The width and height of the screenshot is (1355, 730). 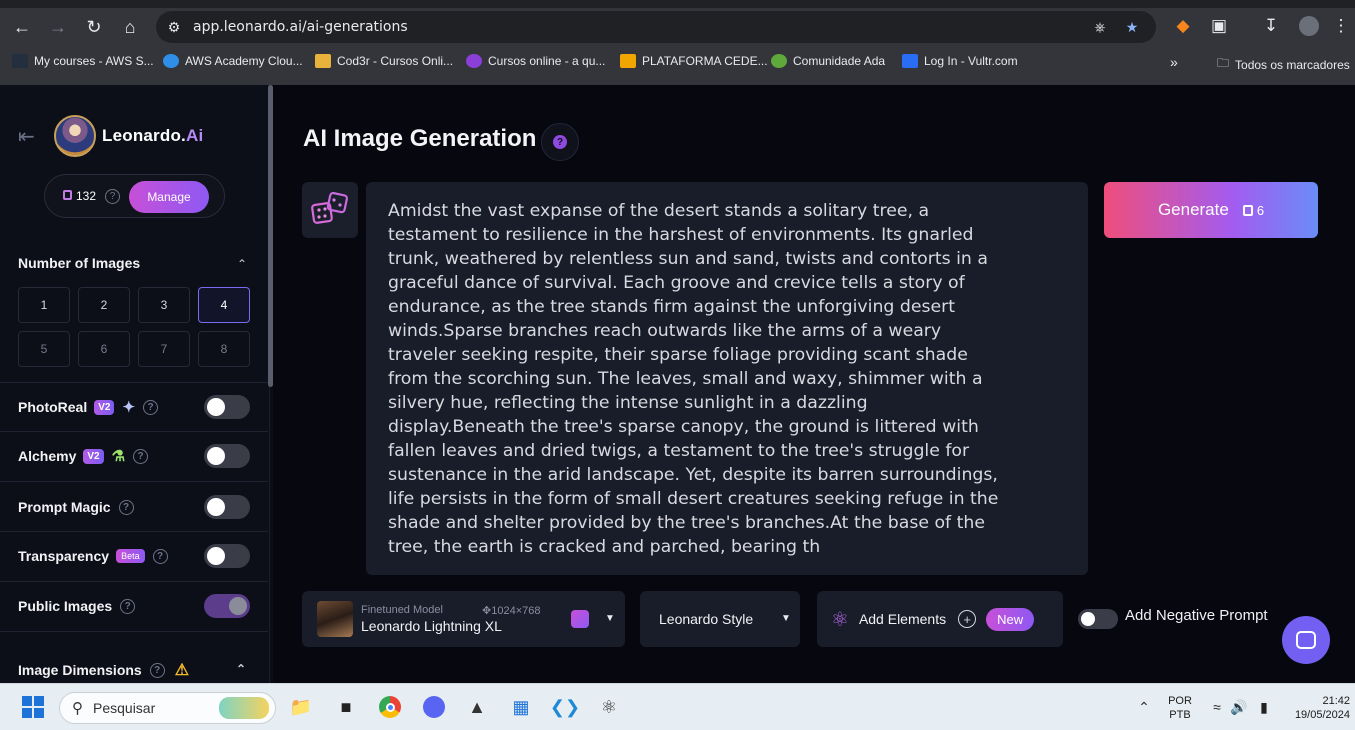 What do you see at coordinates (1211, 210) in the screenshot?
I see `generate-button: Generate 6` at bounding box center [1211, 210].